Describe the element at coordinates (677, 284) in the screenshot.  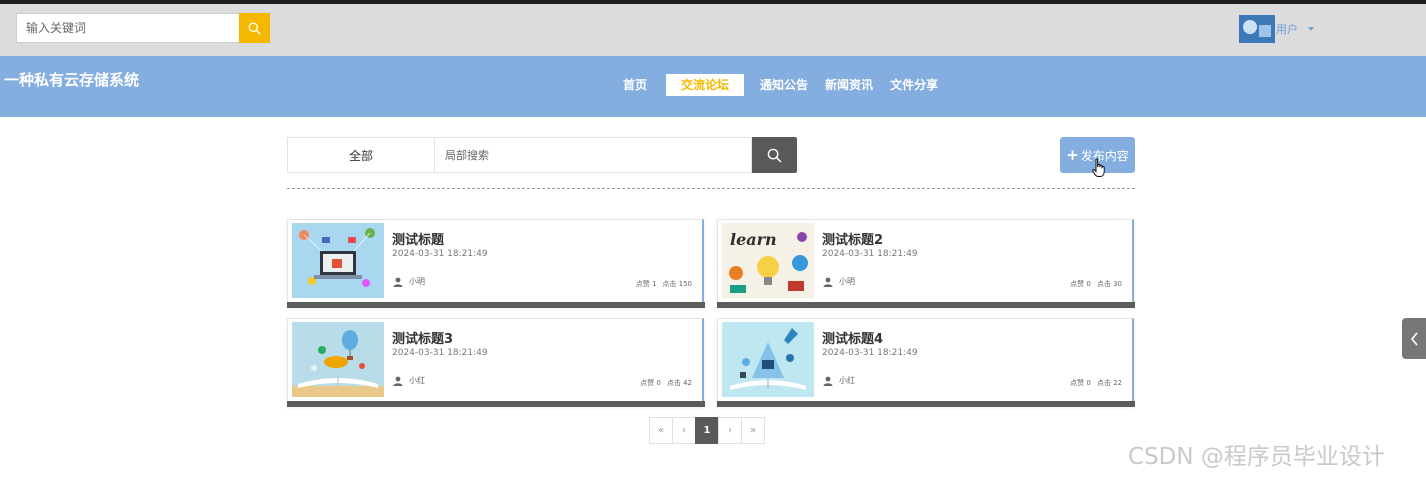
I see `click-count: 点击 150` at that location.